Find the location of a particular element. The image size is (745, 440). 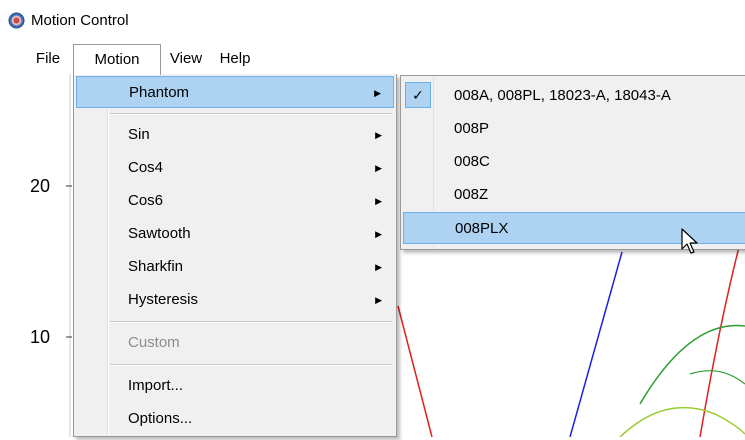

menu-item-label: Hysteresis is located at coordinates (163, 299).